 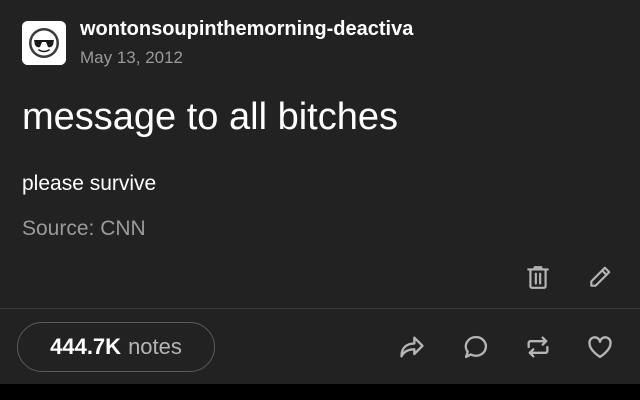 I want to click on speech-bubble-icon, so click(x=476, y=347).